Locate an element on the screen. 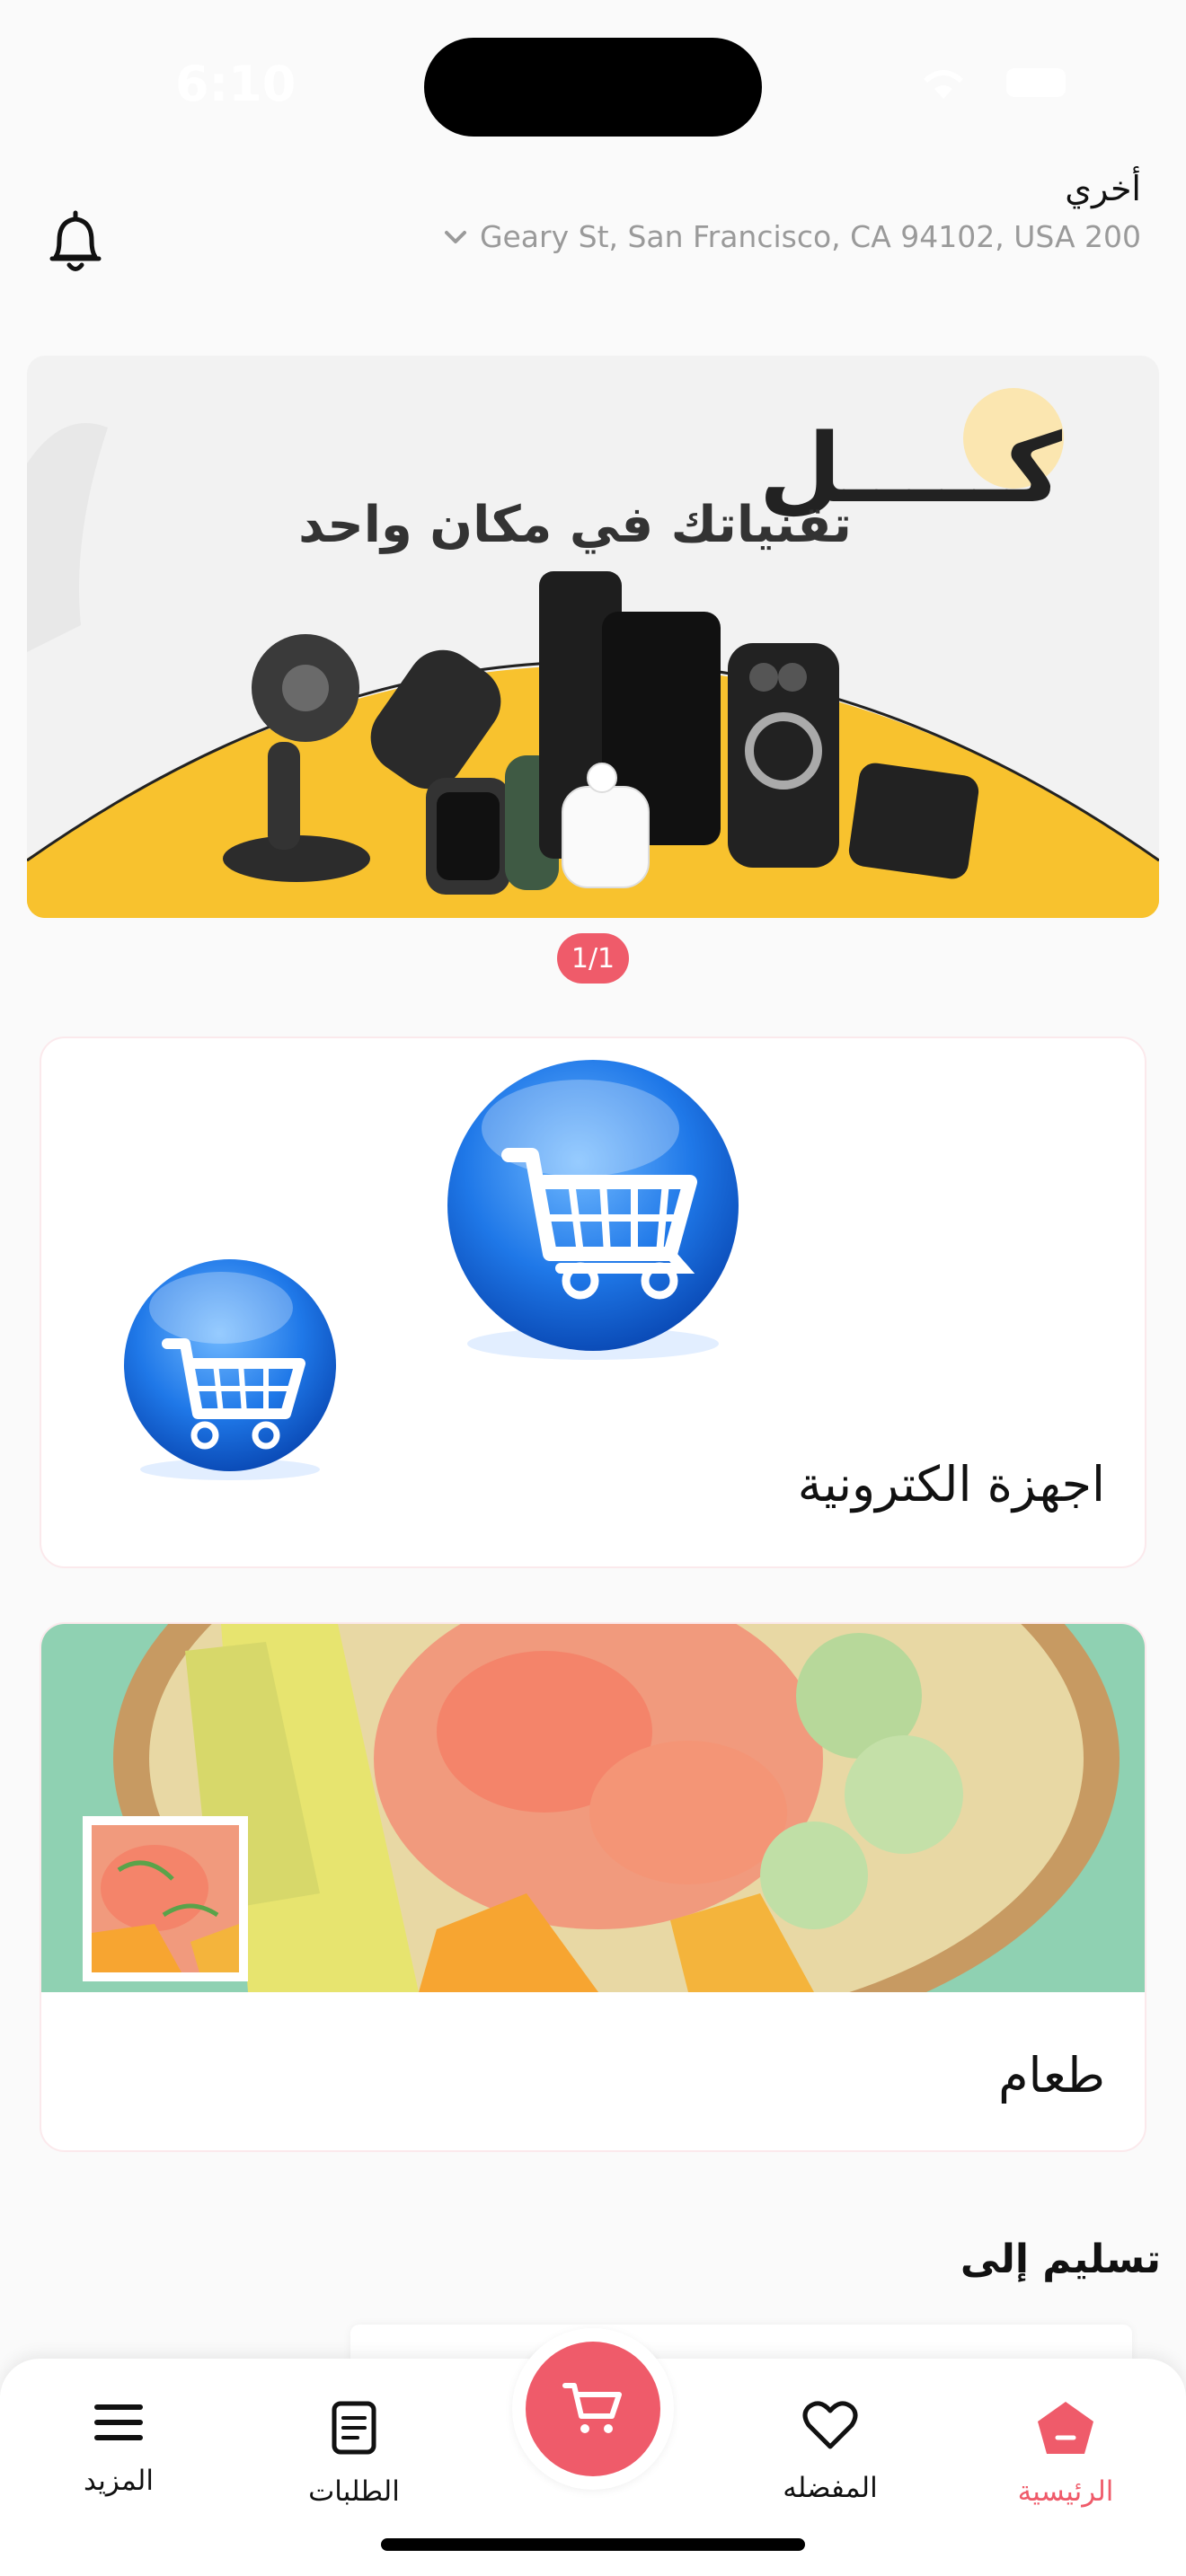 The image size is (1186, 2576). category-title-food: طعام is located at coordinates (1051, 2075).